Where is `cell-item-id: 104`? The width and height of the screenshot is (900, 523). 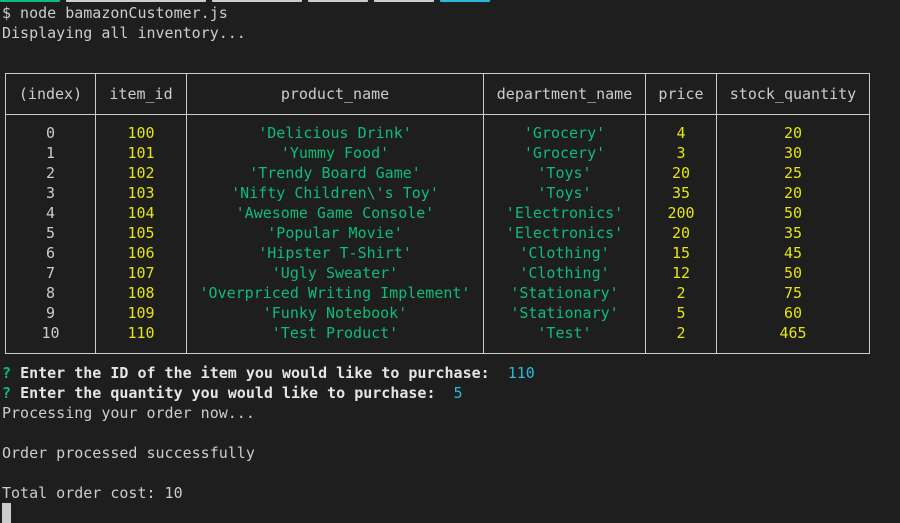 cell-item-id: 104 is located at coordinates (141, 213).